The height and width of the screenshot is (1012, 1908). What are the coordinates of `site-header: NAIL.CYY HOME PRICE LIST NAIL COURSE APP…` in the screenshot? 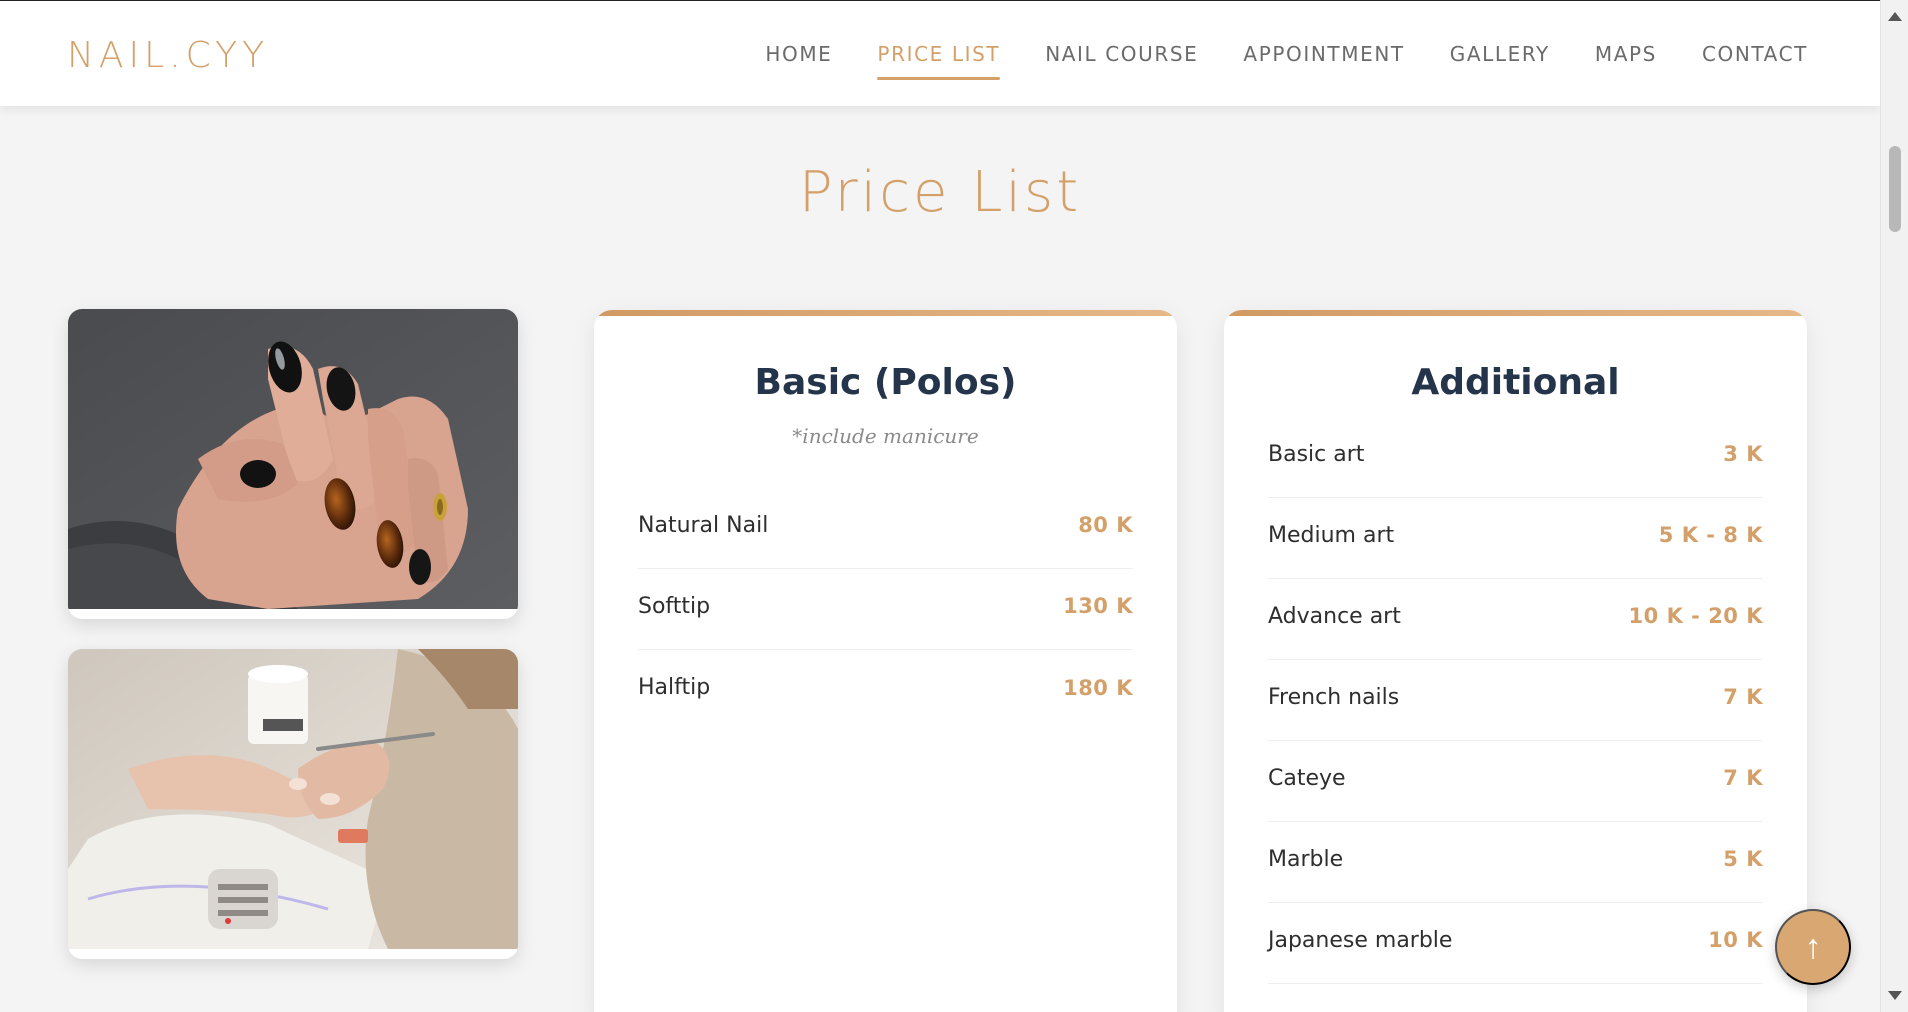 It's located at (940, 53).